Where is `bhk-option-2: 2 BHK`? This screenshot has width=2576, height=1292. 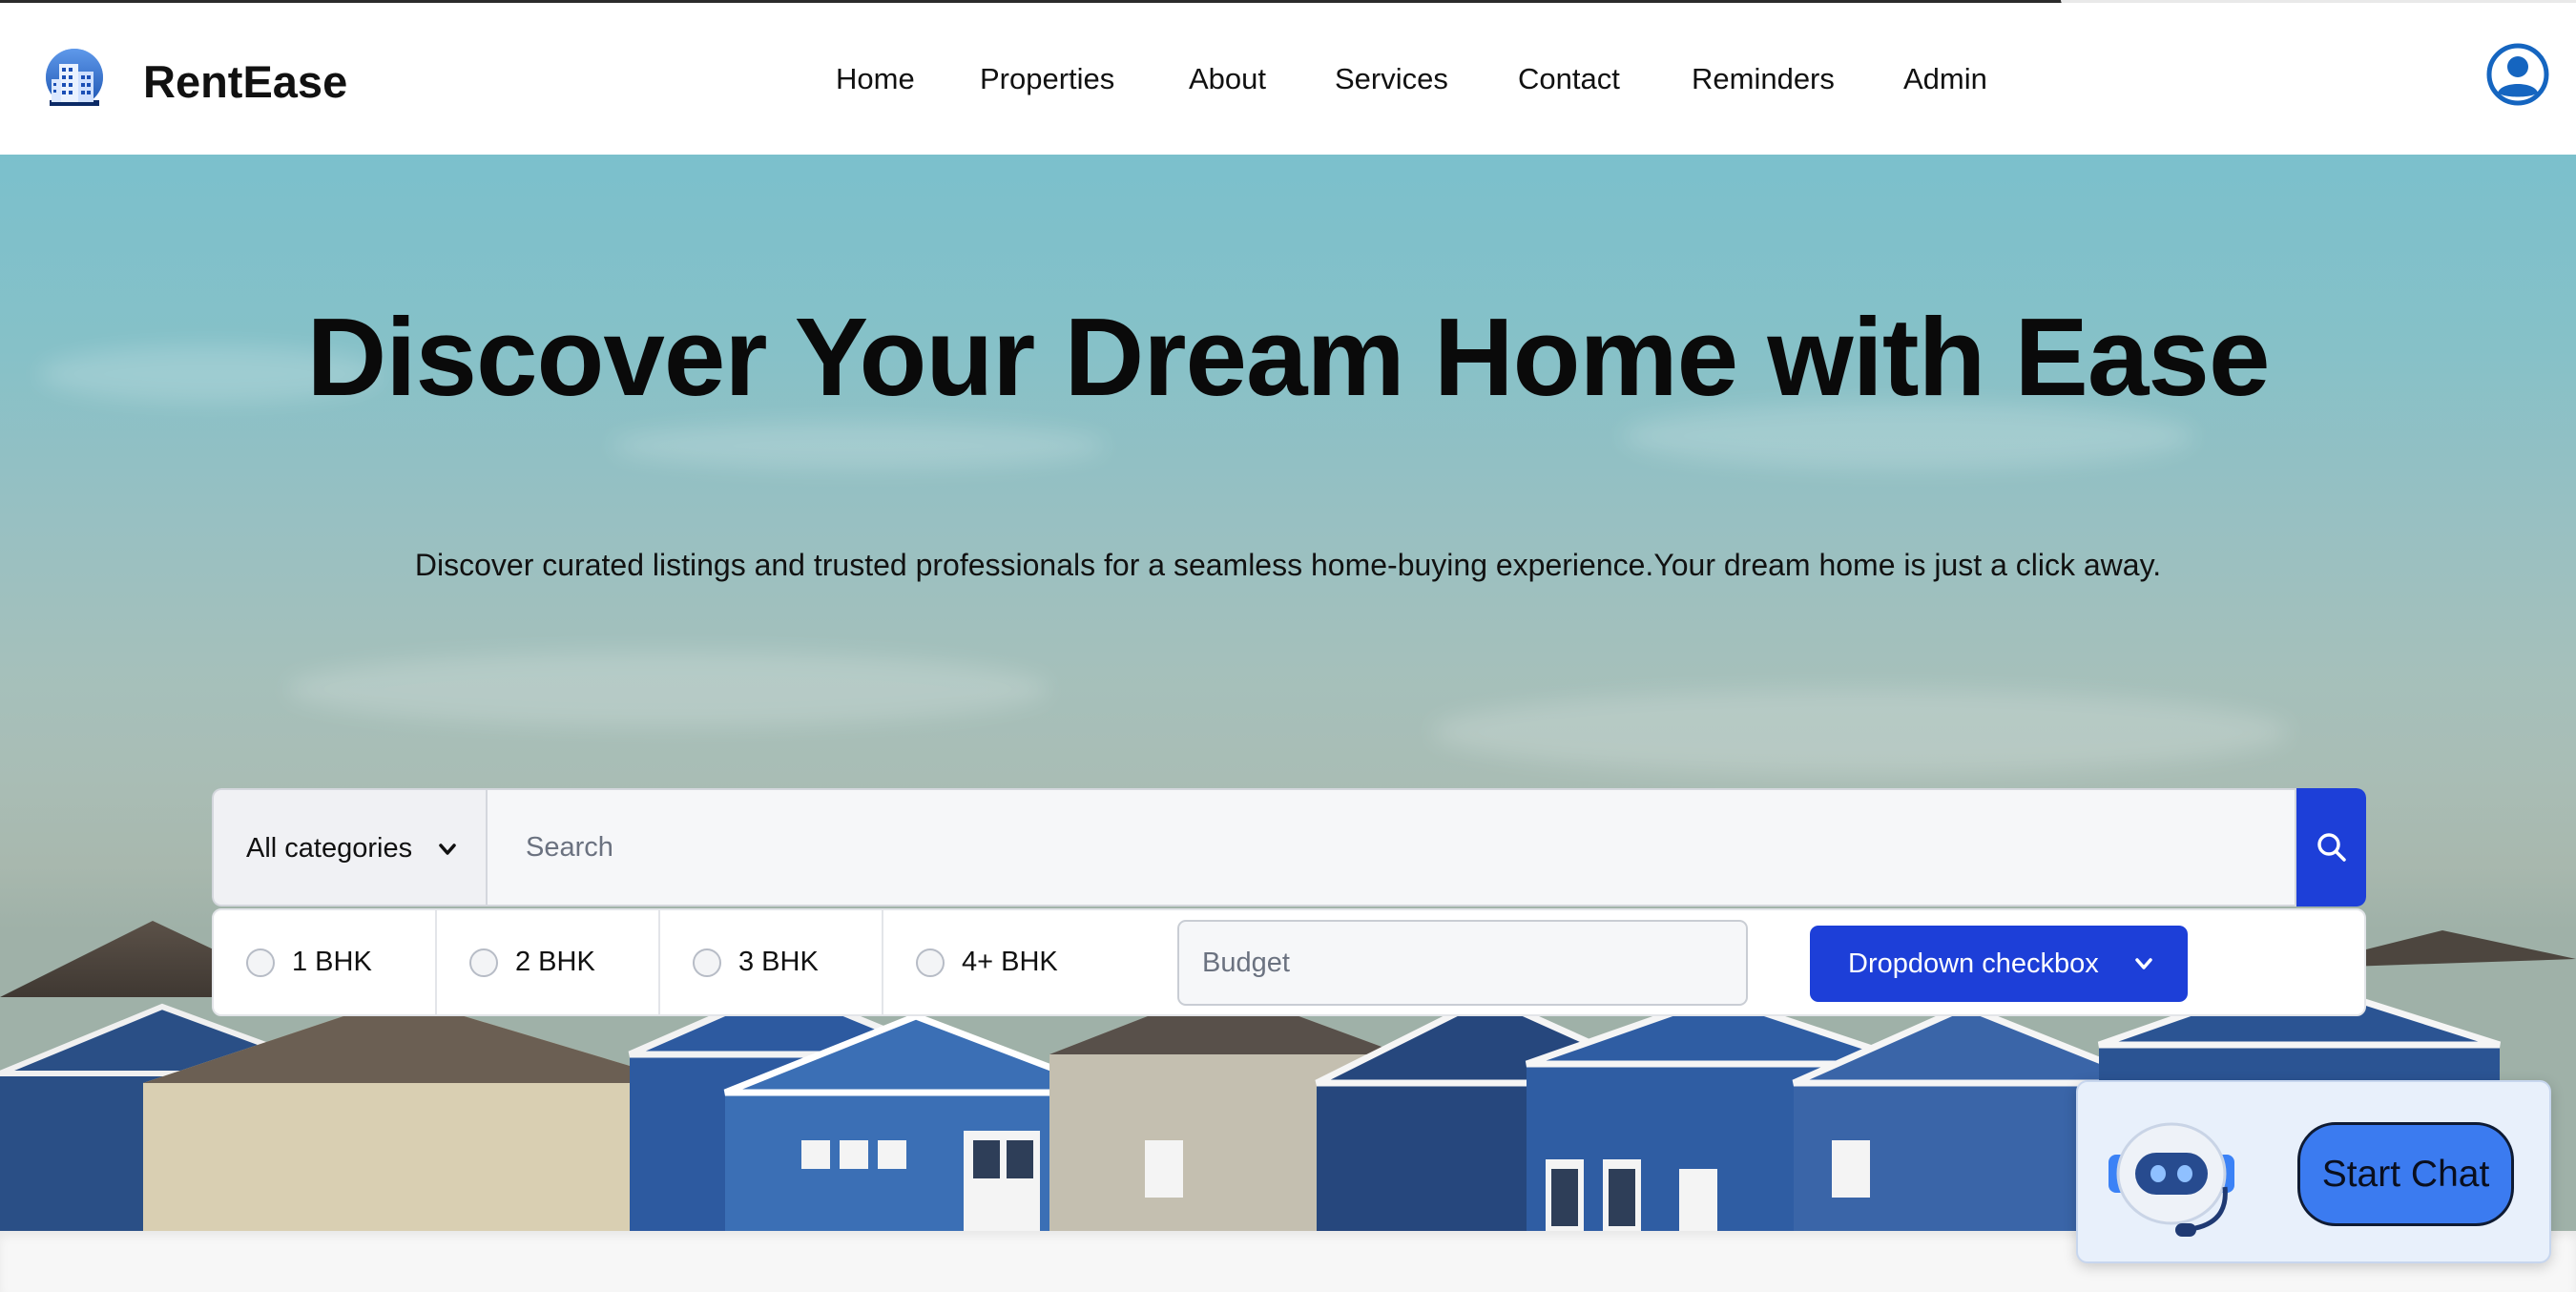 bhk-option-2: 2 BHK is located at coordinates (548, 962).